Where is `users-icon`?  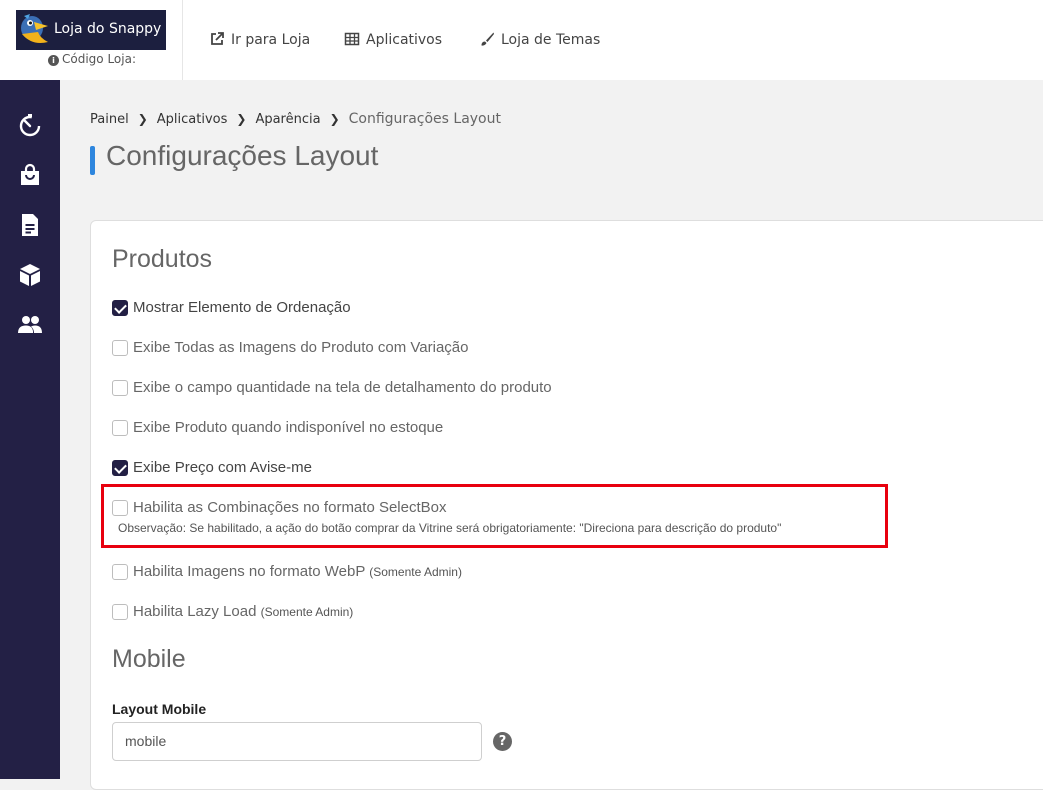
users-icon is located at coordinates (30, 325).